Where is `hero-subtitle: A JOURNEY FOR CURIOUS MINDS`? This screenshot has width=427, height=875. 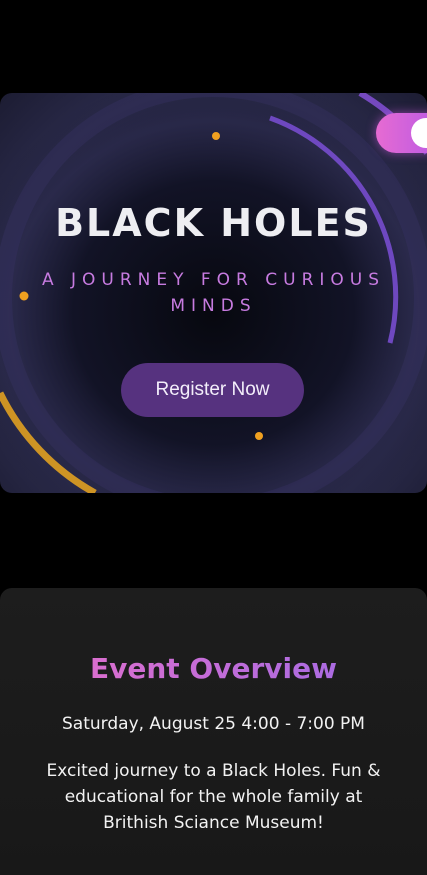
hero-subtitle: A JOURNEY FOR CURIOUS MINDS is located at coordinates (213, 293).